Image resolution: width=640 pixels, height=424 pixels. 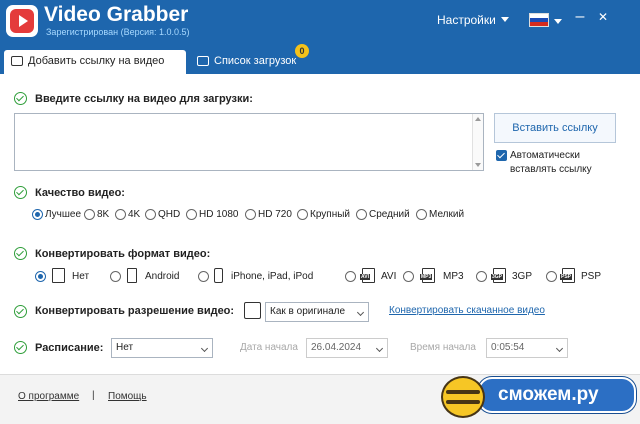 What do you see at coordinates (408, 276) in the screenshot?
I see `format-radio-mp3` at bounding box center [408, 276].